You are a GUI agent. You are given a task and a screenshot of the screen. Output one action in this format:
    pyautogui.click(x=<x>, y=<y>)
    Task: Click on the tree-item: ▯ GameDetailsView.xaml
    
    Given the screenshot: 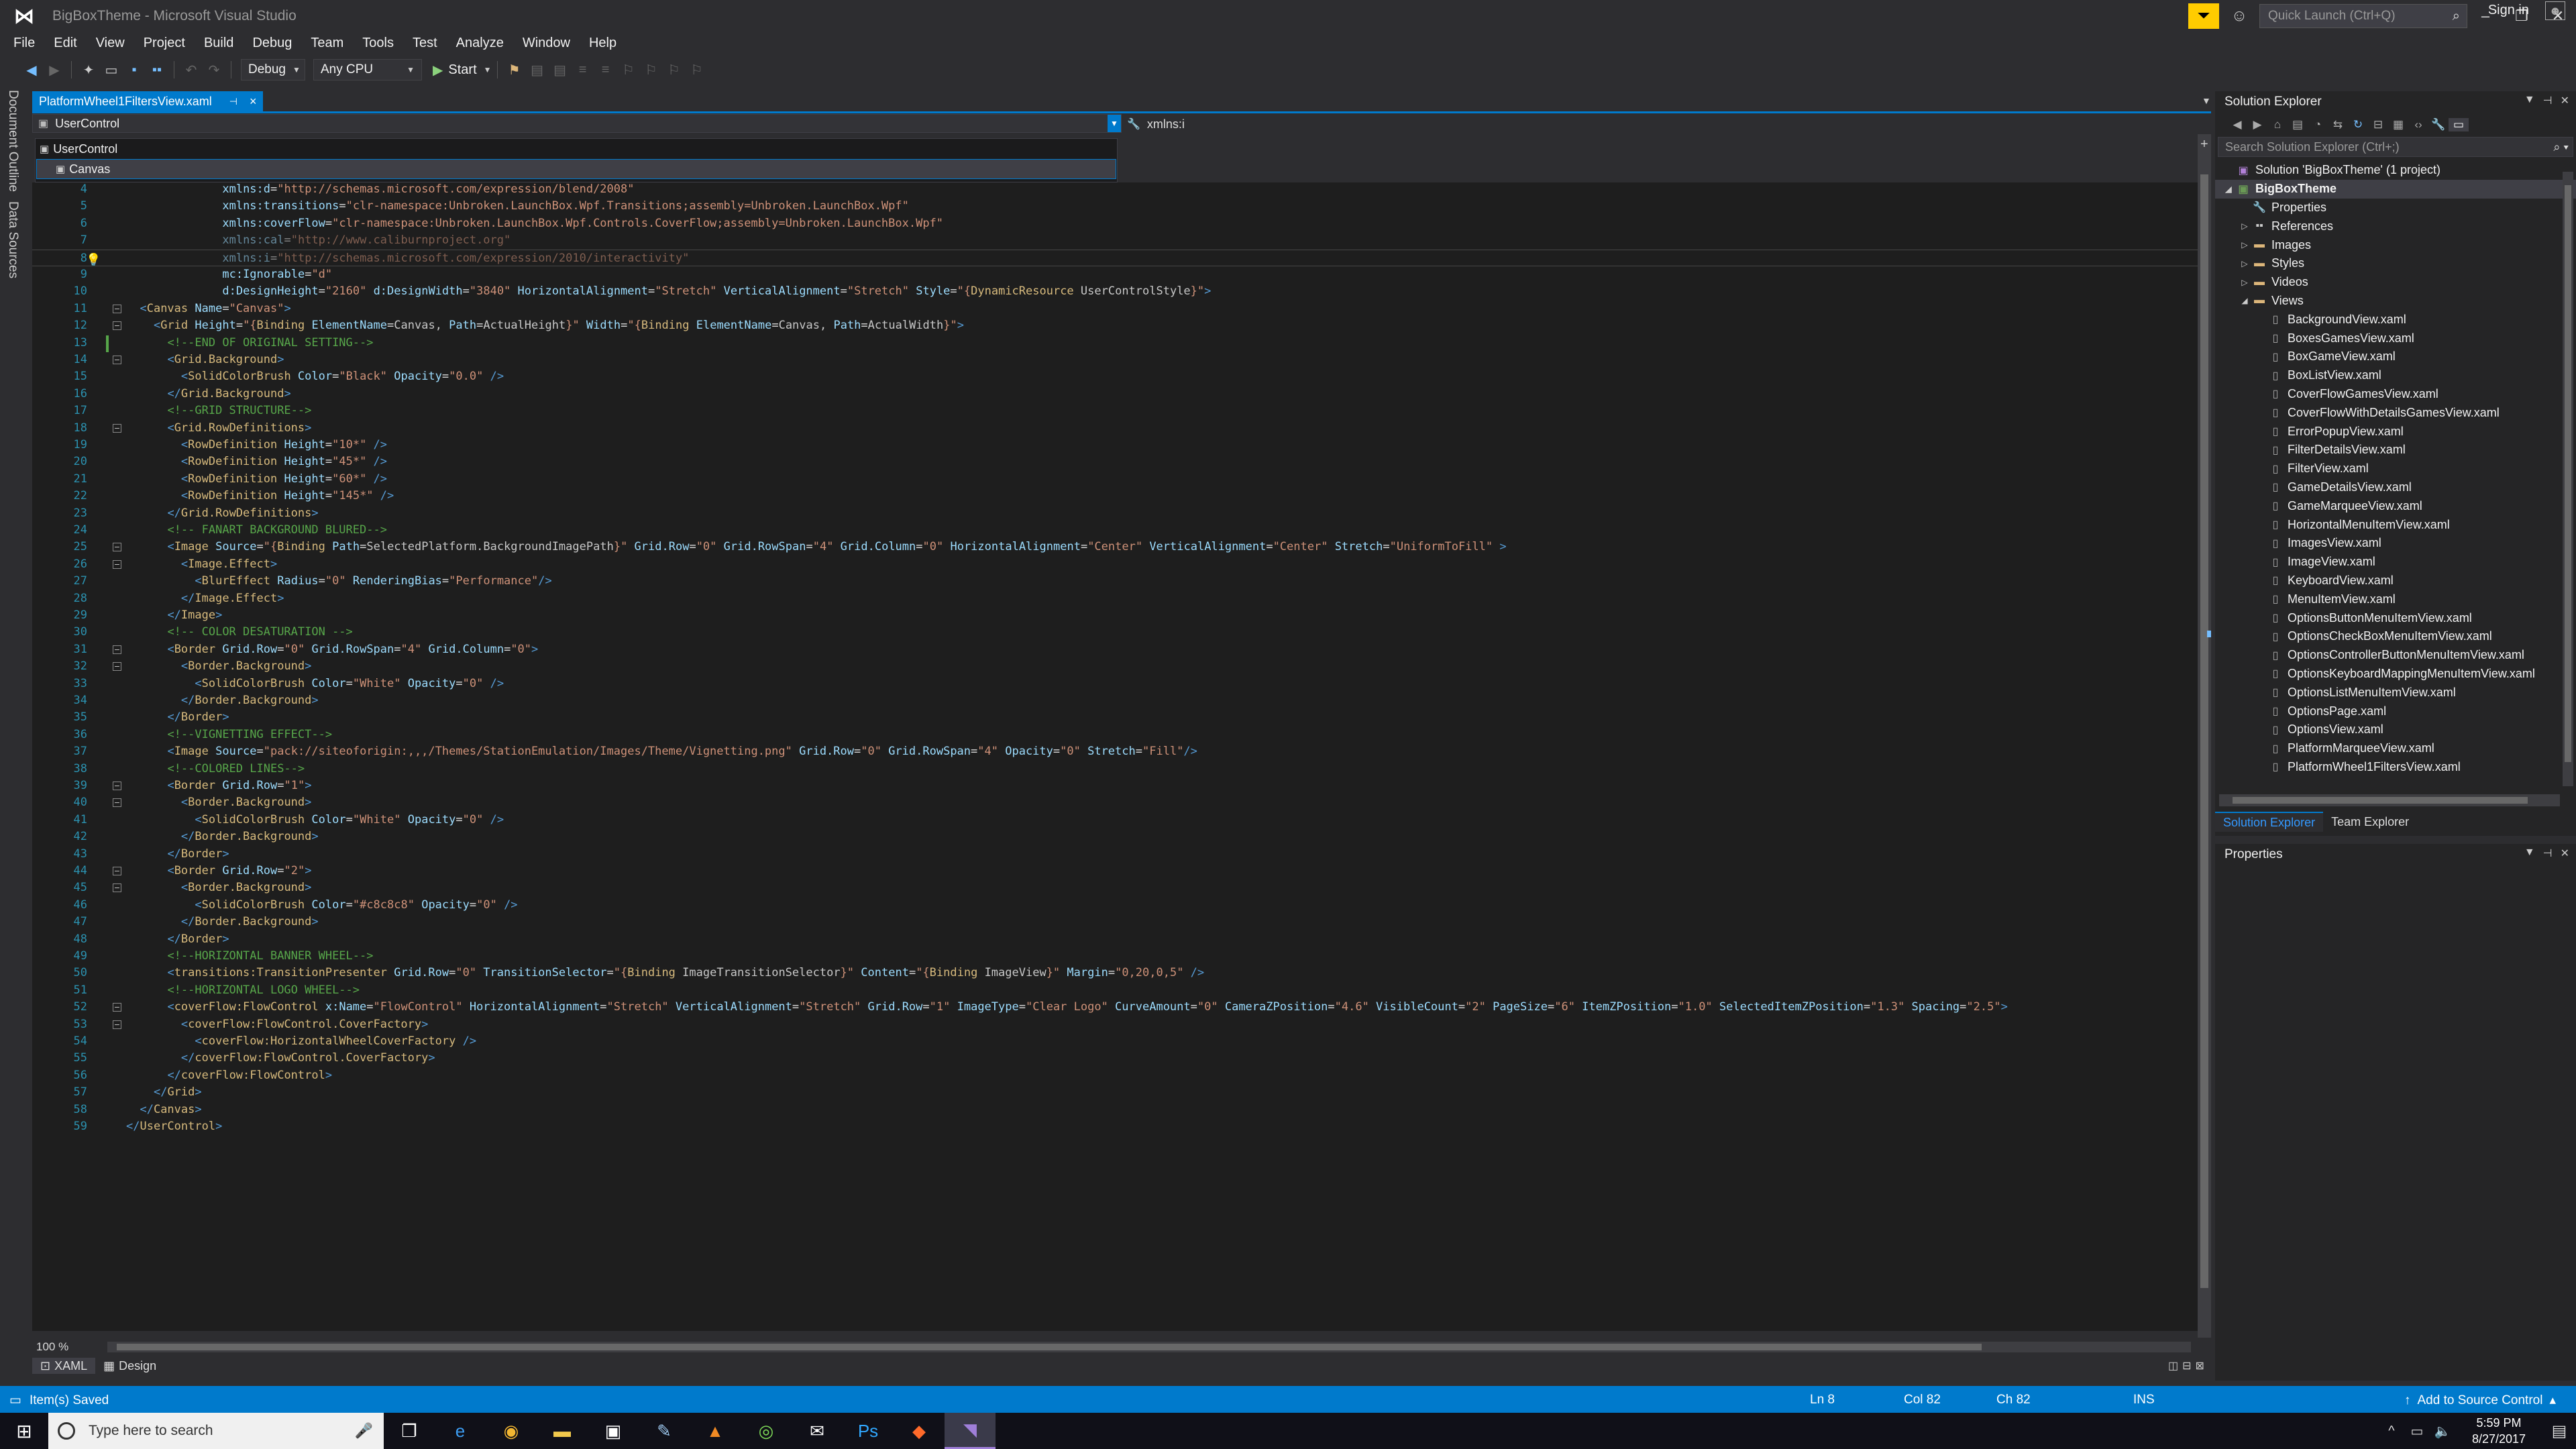 What is the action you would take?
    pyautogui.click(x=2395, y=487)
    